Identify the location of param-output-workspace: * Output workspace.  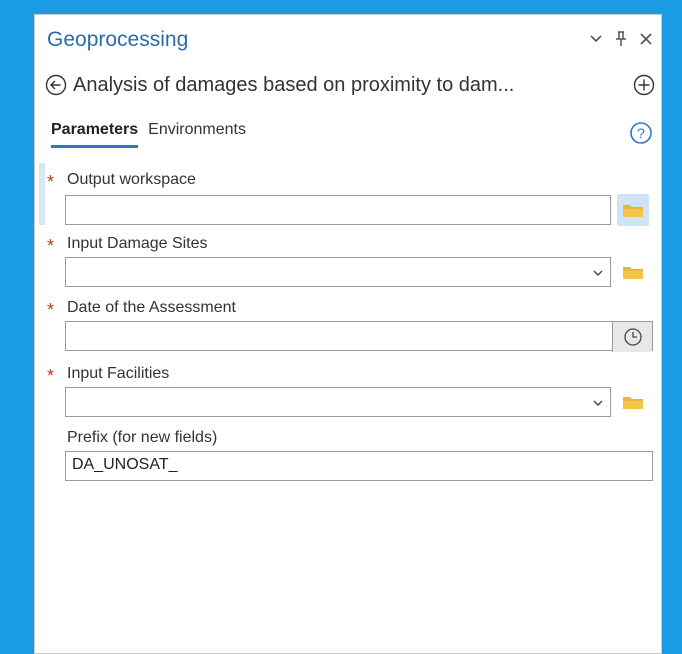
(349, 201).